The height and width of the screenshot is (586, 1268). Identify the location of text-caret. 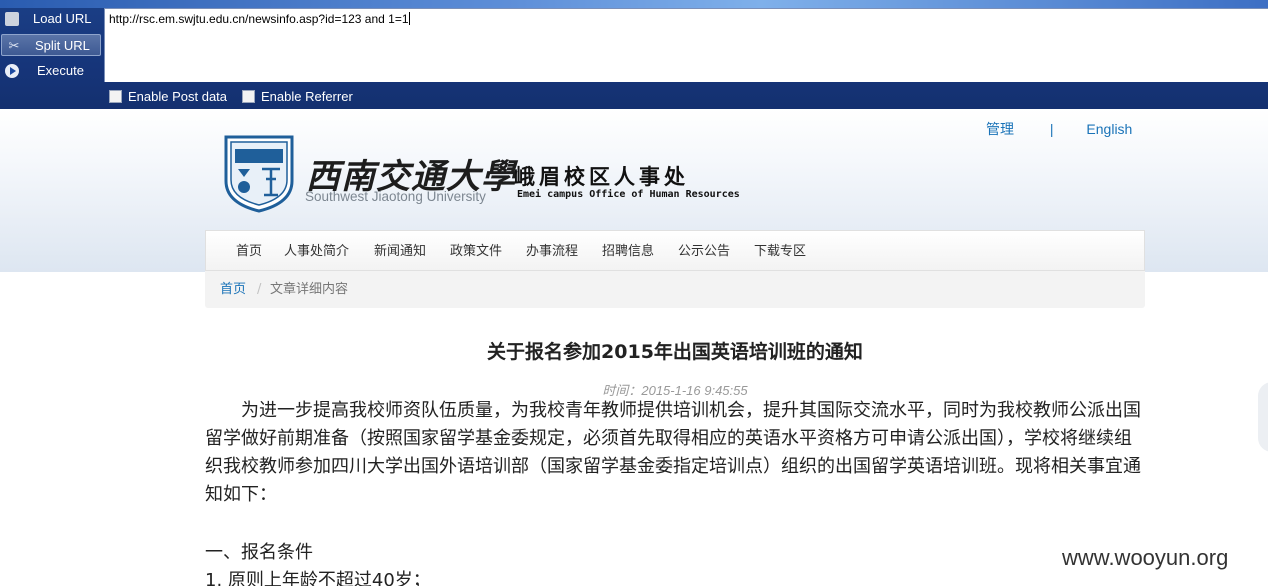
(409, 18).